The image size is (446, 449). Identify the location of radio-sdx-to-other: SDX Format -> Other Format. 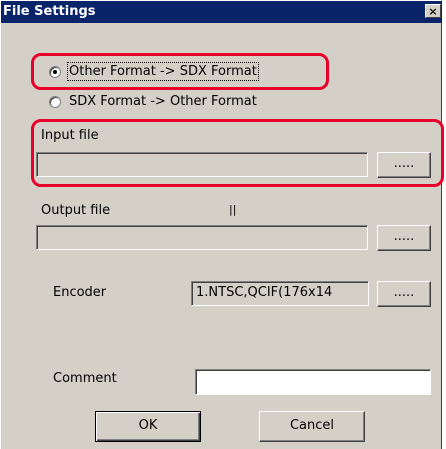
(153, 101).